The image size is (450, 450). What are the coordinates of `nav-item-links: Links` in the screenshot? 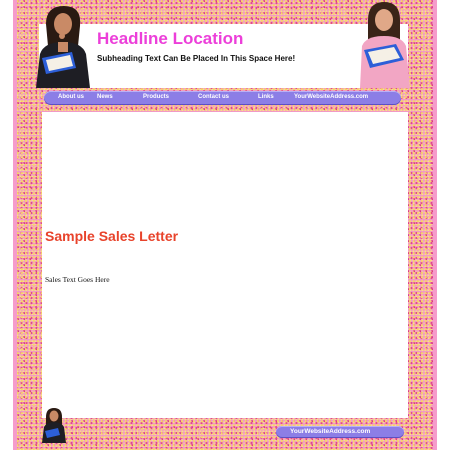 It's located at (266, 97).